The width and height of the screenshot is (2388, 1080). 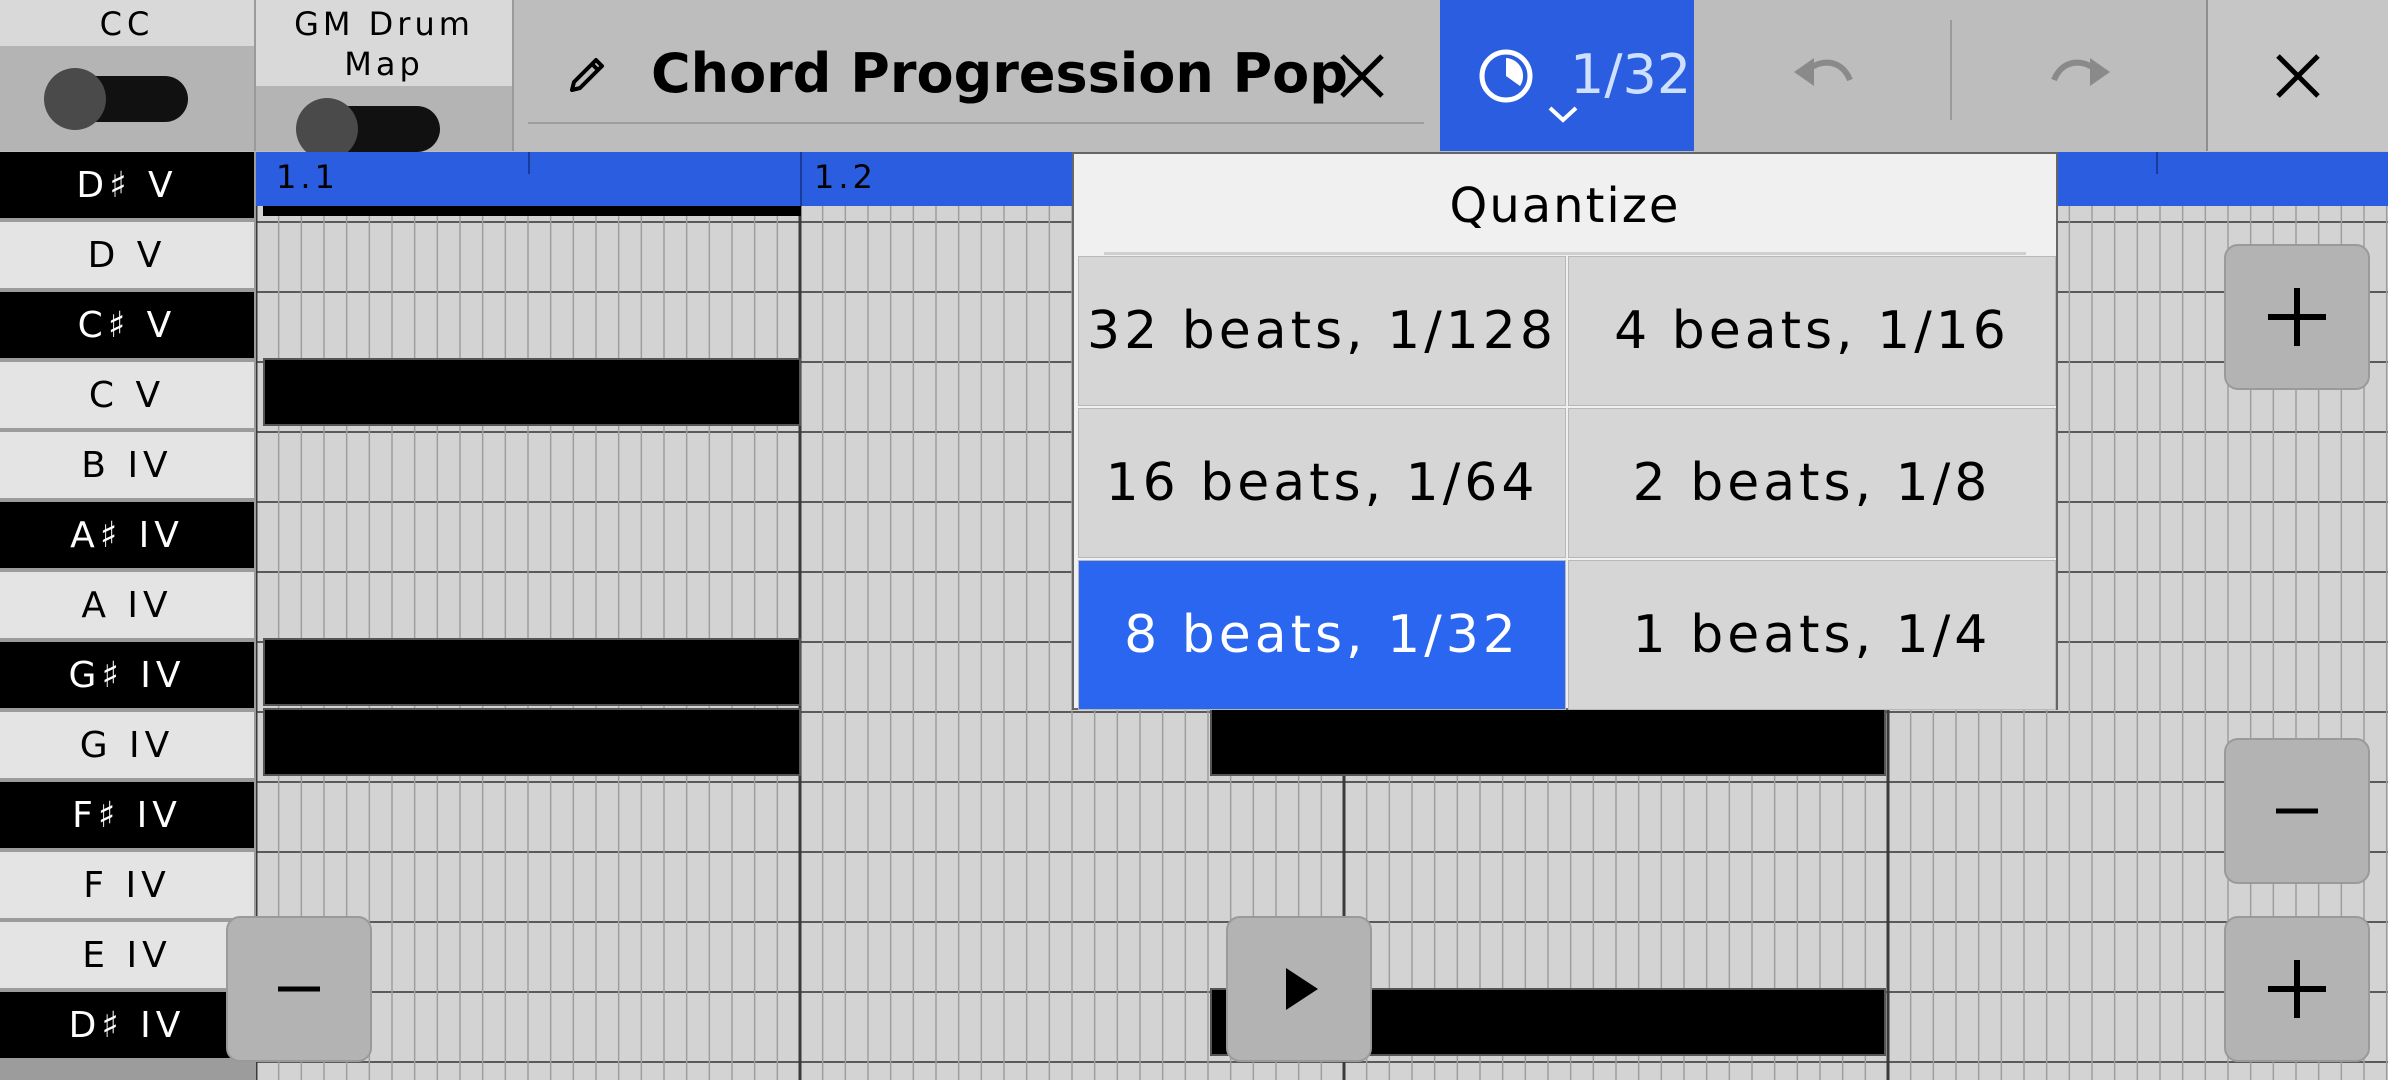 What do you see at coordinates (801, 179) in the screenshot?
I see `ruler-bar-line` at bounding box center [801, 179].